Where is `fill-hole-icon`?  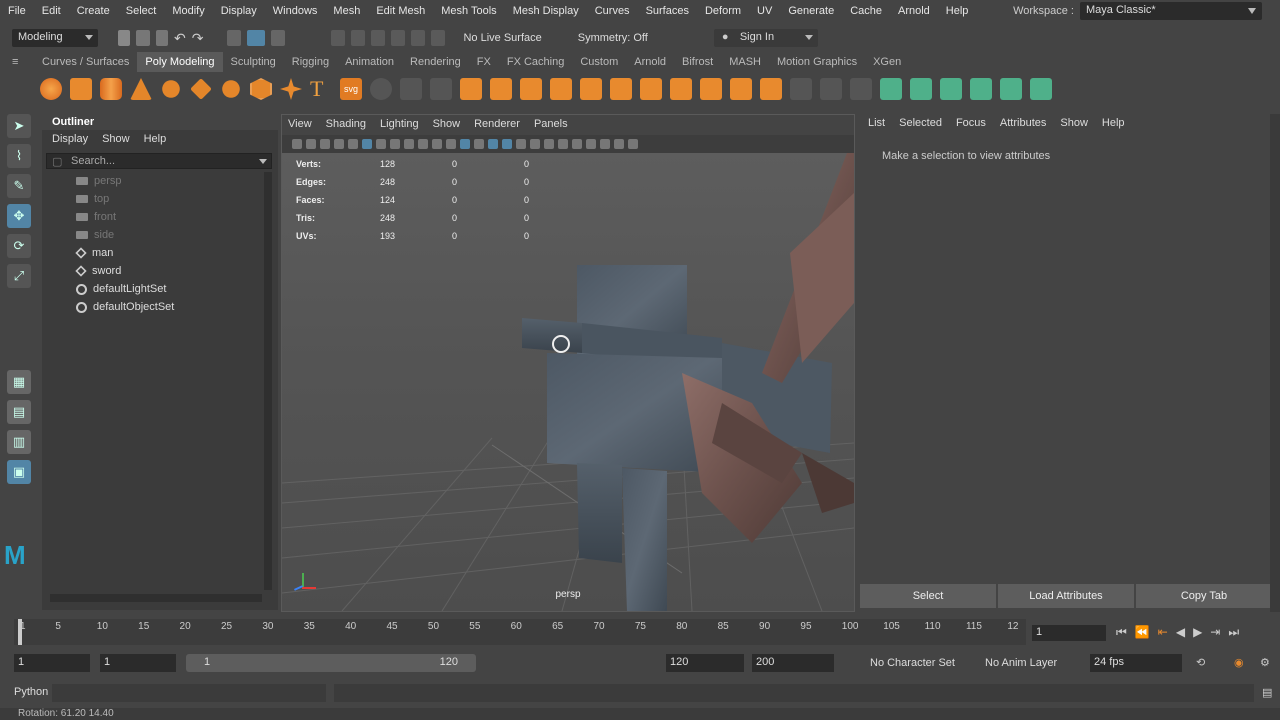 fill-hole-icon is located at coordinates (711, 89).